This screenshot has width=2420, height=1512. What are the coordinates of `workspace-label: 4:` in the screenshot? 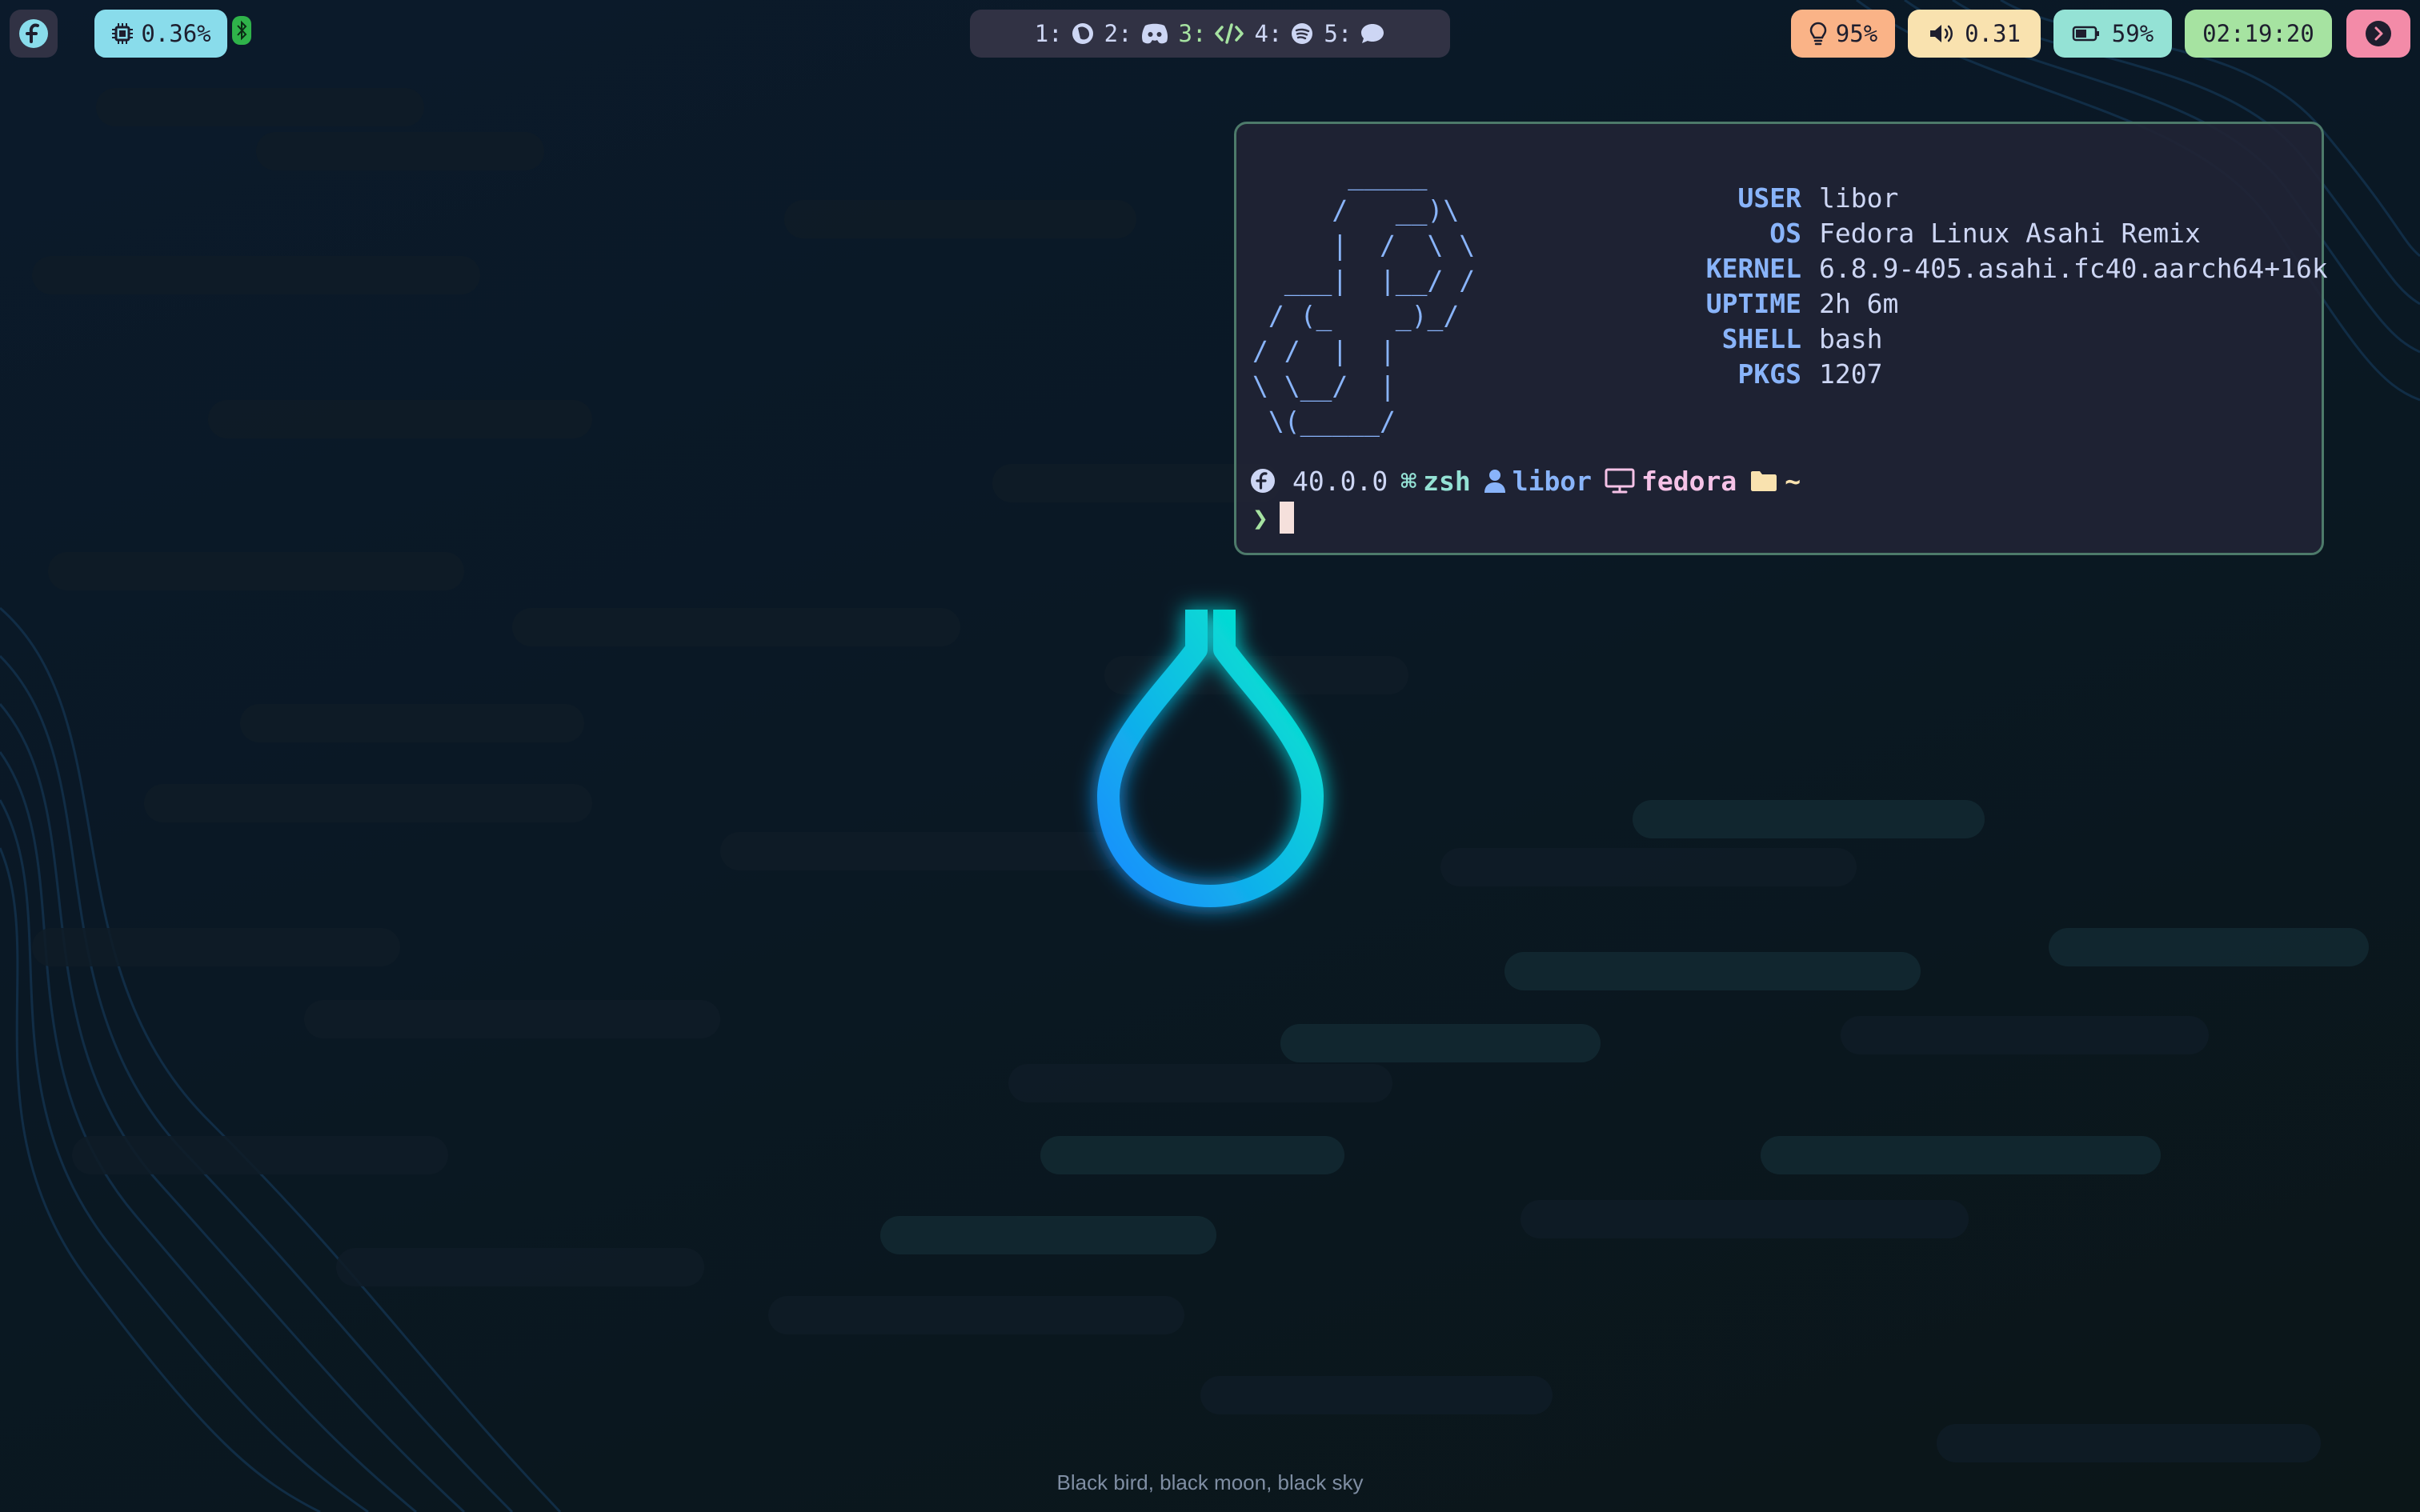 It's located at (1268, 33).